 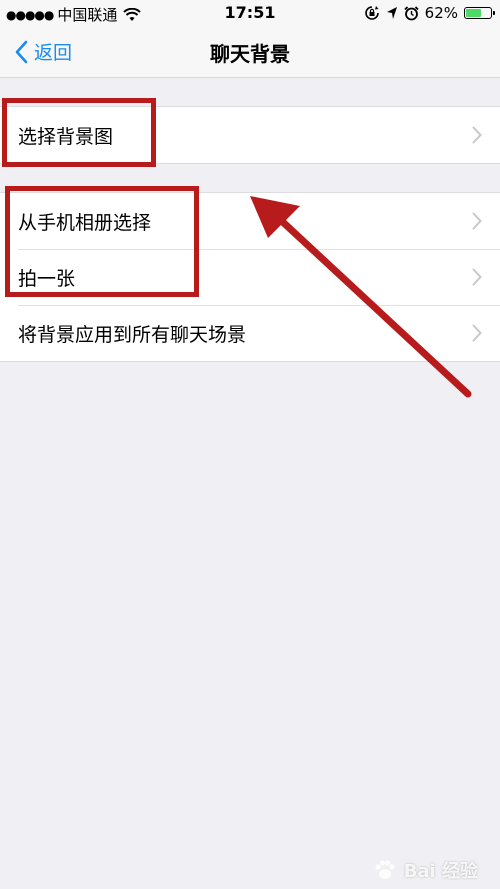 What do you see at coordinates (440, 871) in the screenshot?
I see `watermark-text: Bai 经验` at bounding box center [440, 871].